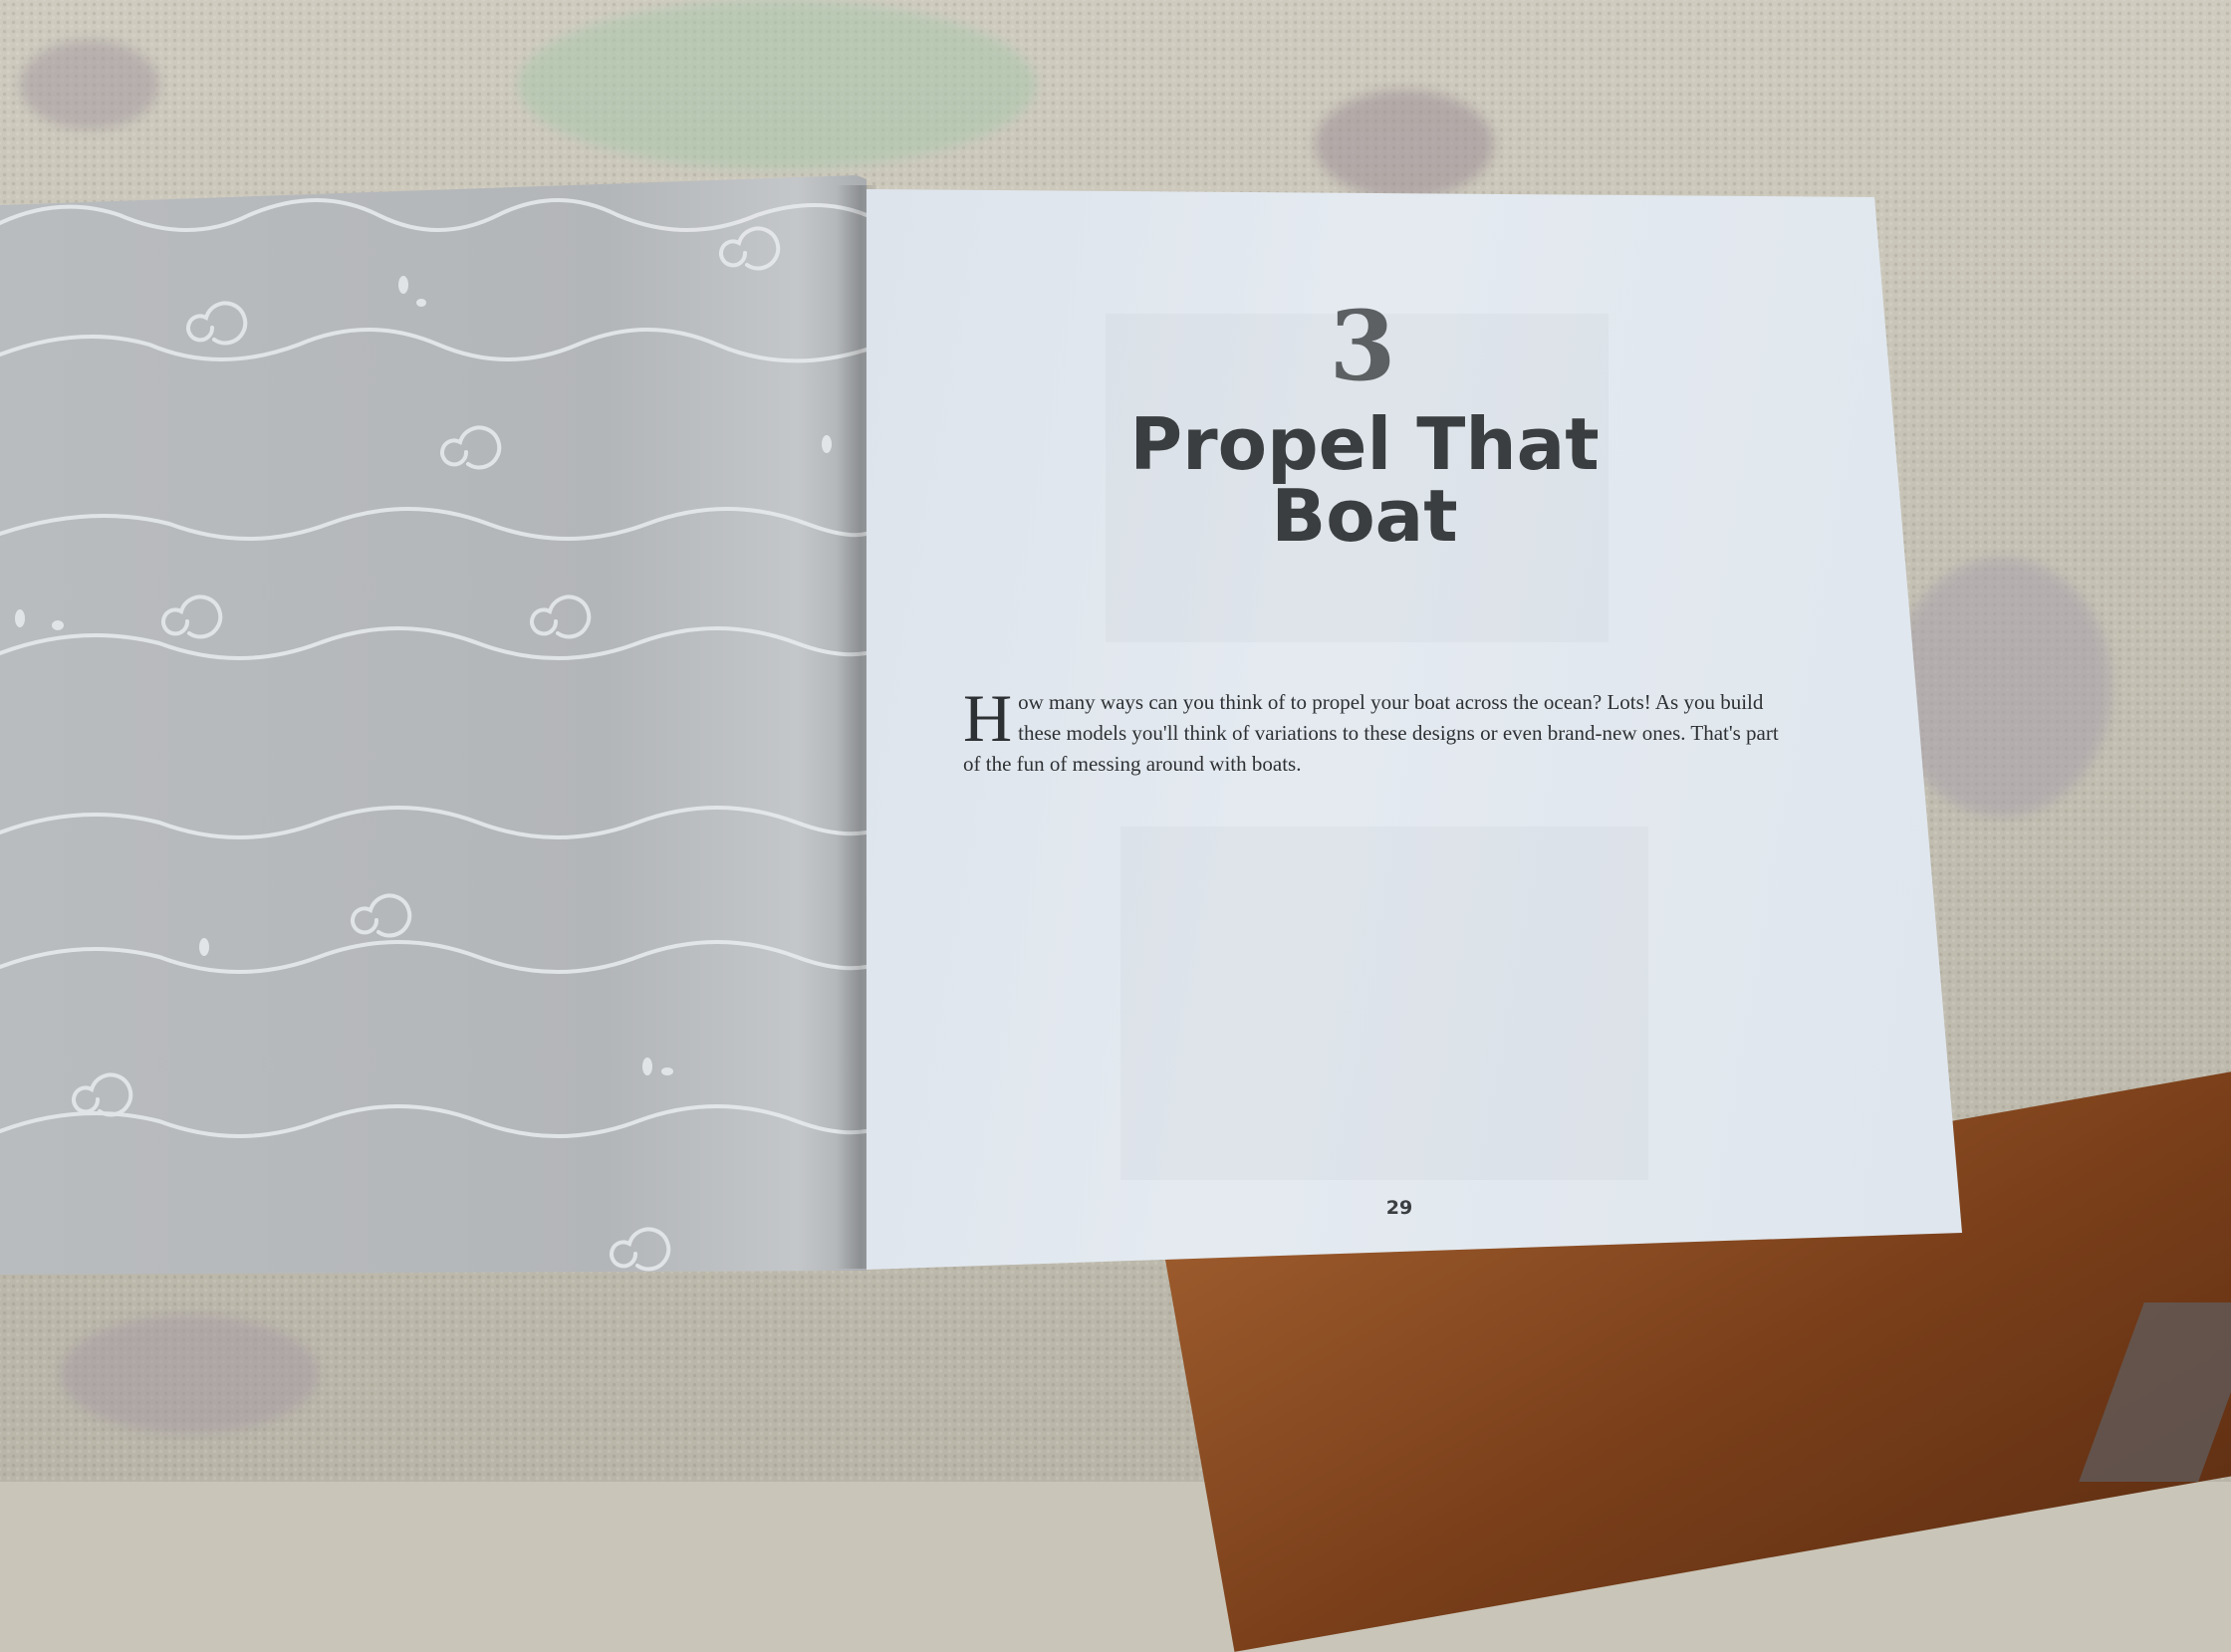 The height and width of the screenshot is (1652, 2231). What do you see at coordinates (1384, 1003) in the screenshot?
I see `show-through-block` at bounding box center [1384, 1003].